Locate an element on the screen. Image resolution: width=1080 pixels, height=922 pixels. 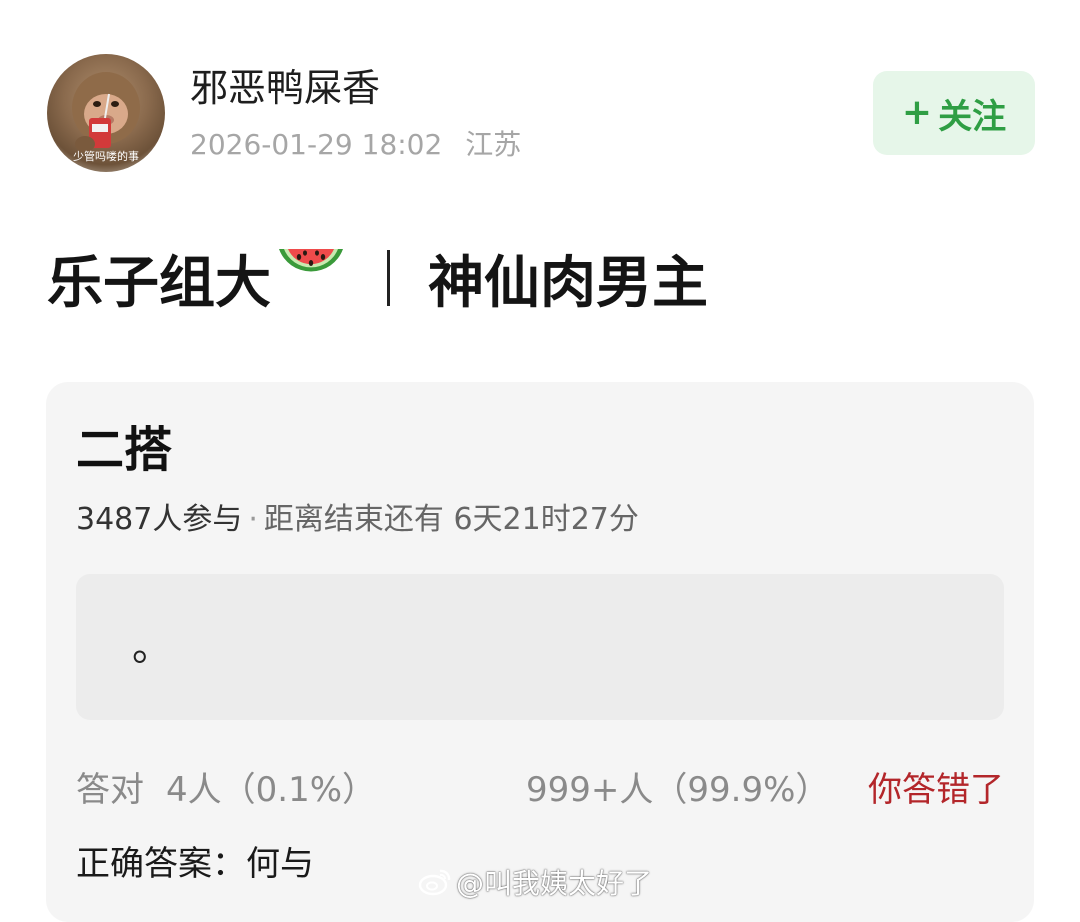
correct-stat: 答对 4人（0.1%） is located at coordinates (226, 790).